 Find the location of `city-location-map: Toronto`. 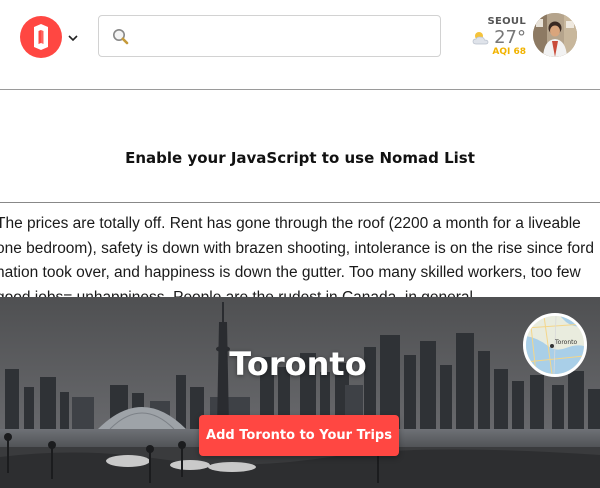

city-location-map: Toronto is located at coordinates (555, 345).